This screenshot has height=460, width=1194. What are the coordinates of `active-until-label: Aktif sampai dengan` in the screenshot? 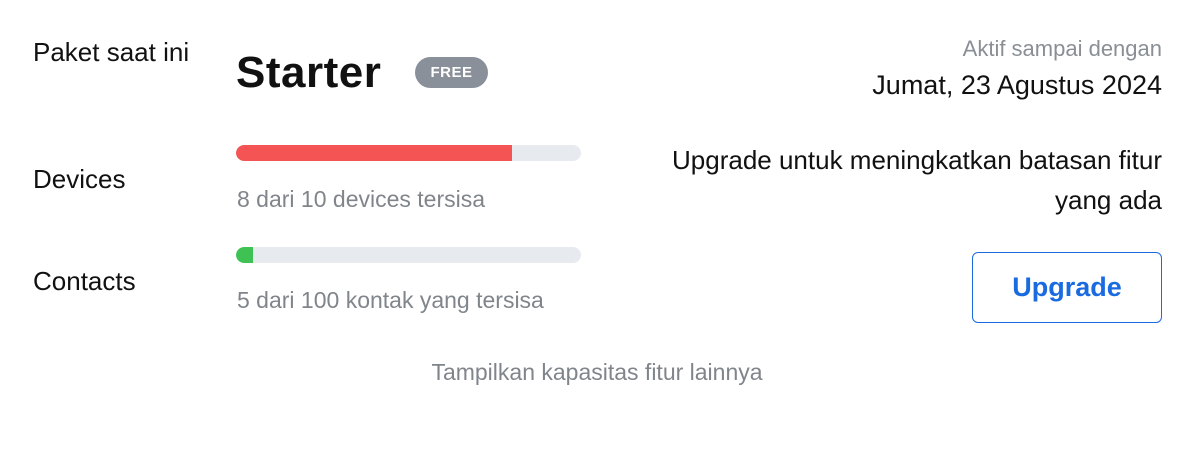 It's located at (1062, 48).